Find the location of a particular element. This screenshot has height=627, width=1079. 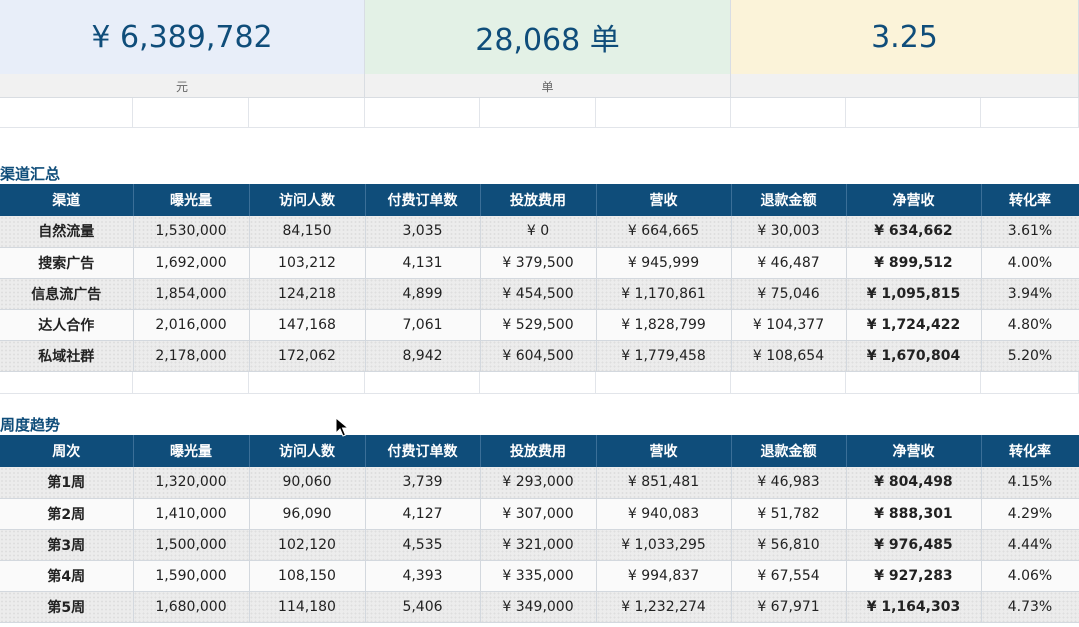

cell-impressions: 1,680,000 is located at coordinates (191, 607).